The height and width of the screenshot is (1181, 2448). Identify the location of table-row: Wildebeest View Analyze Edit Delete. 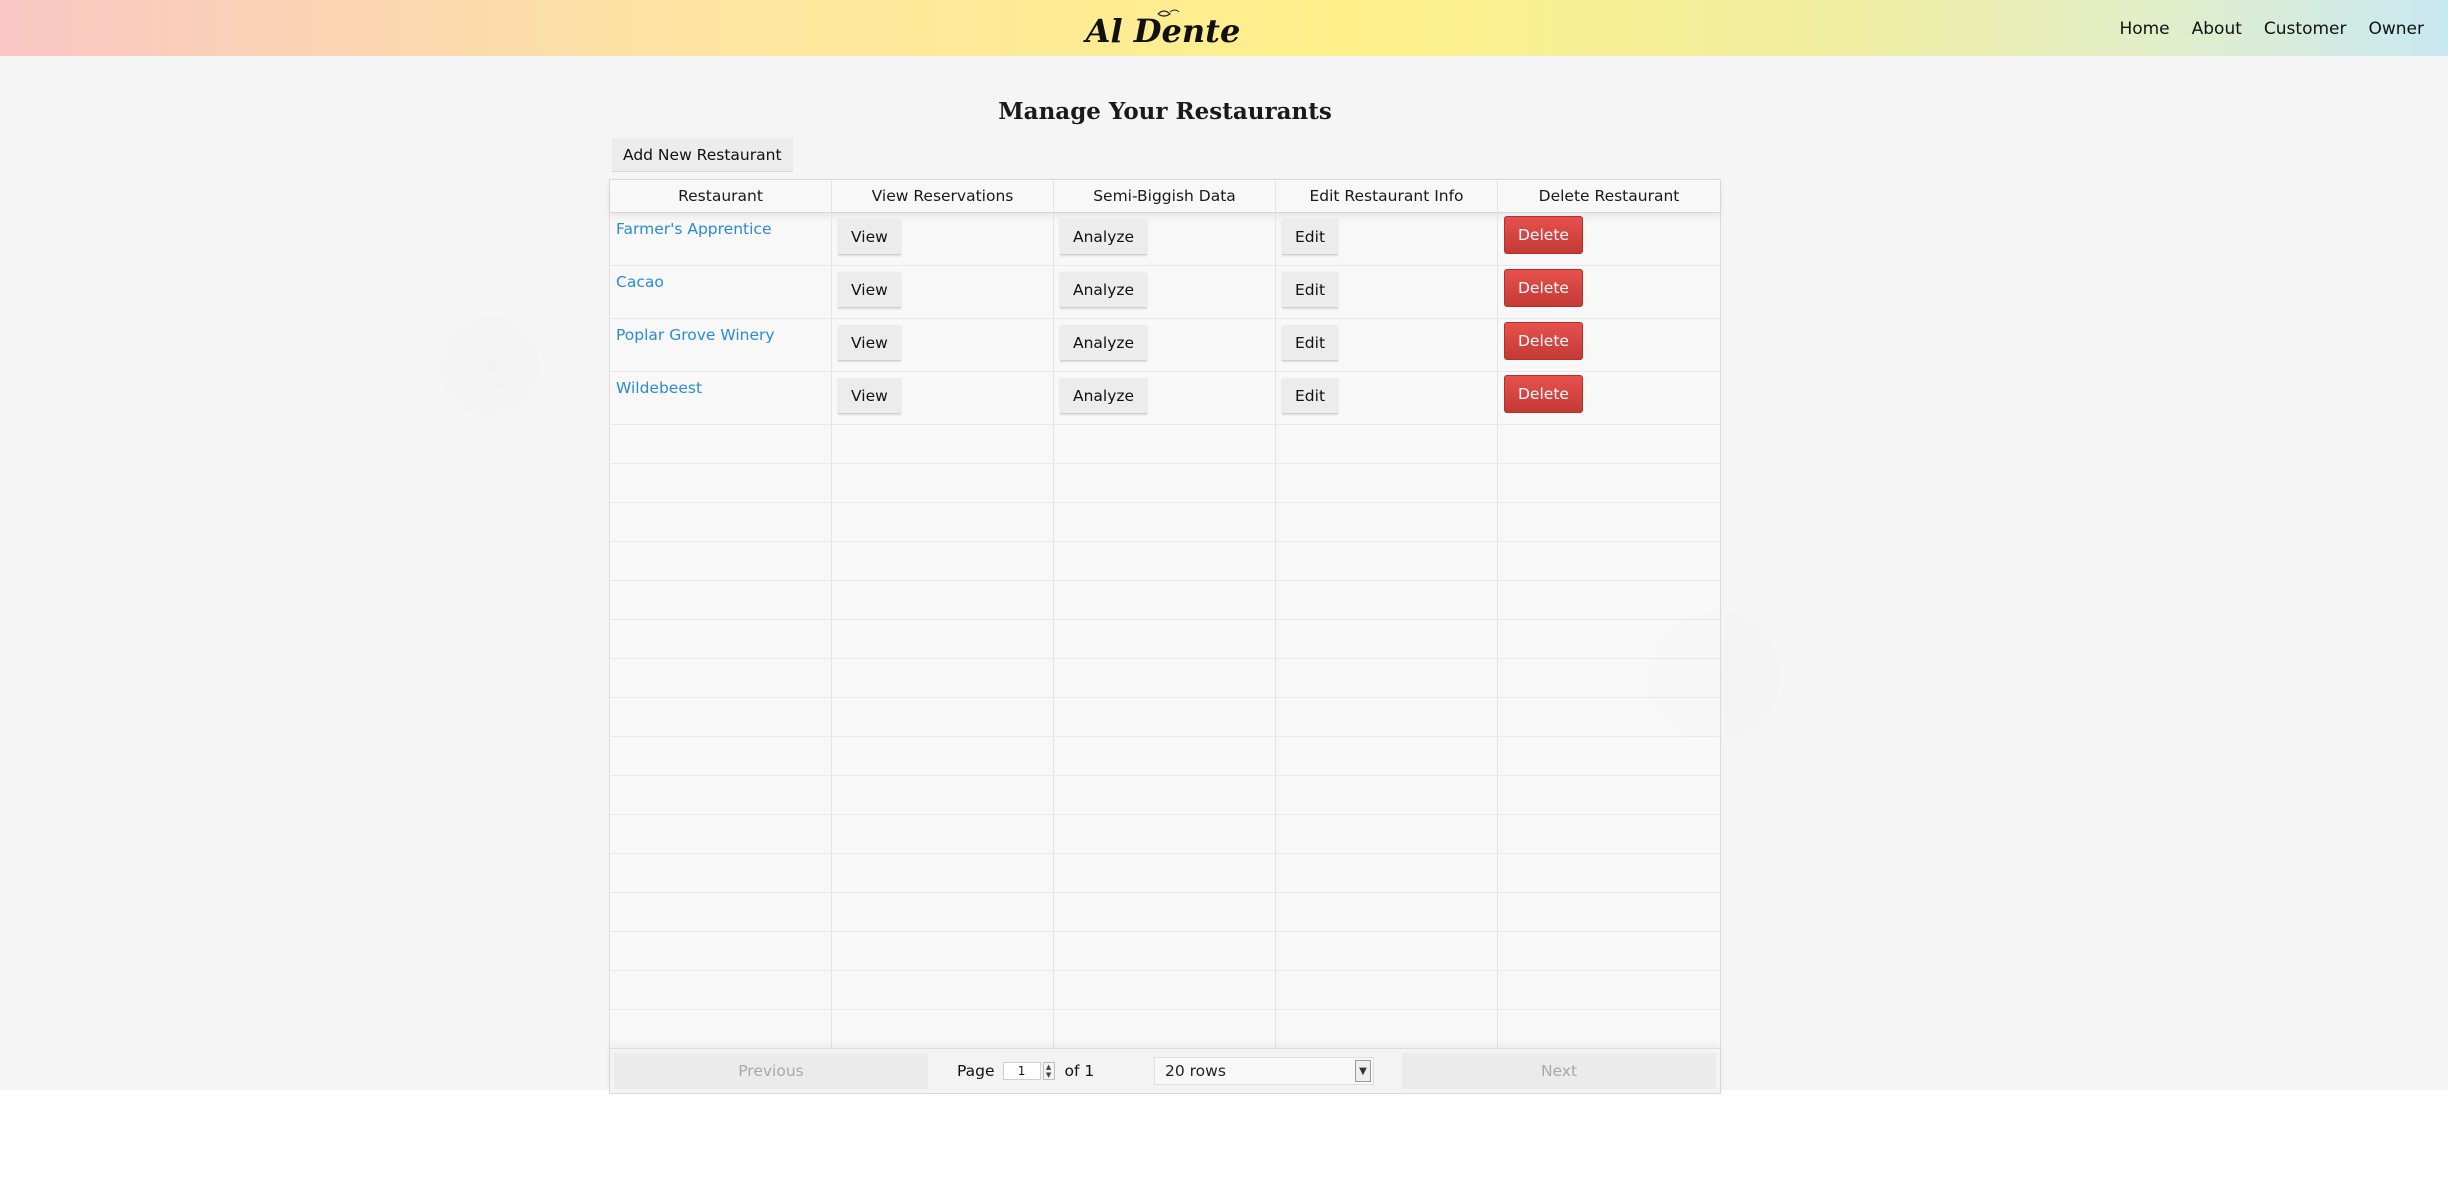
(1165, 398).